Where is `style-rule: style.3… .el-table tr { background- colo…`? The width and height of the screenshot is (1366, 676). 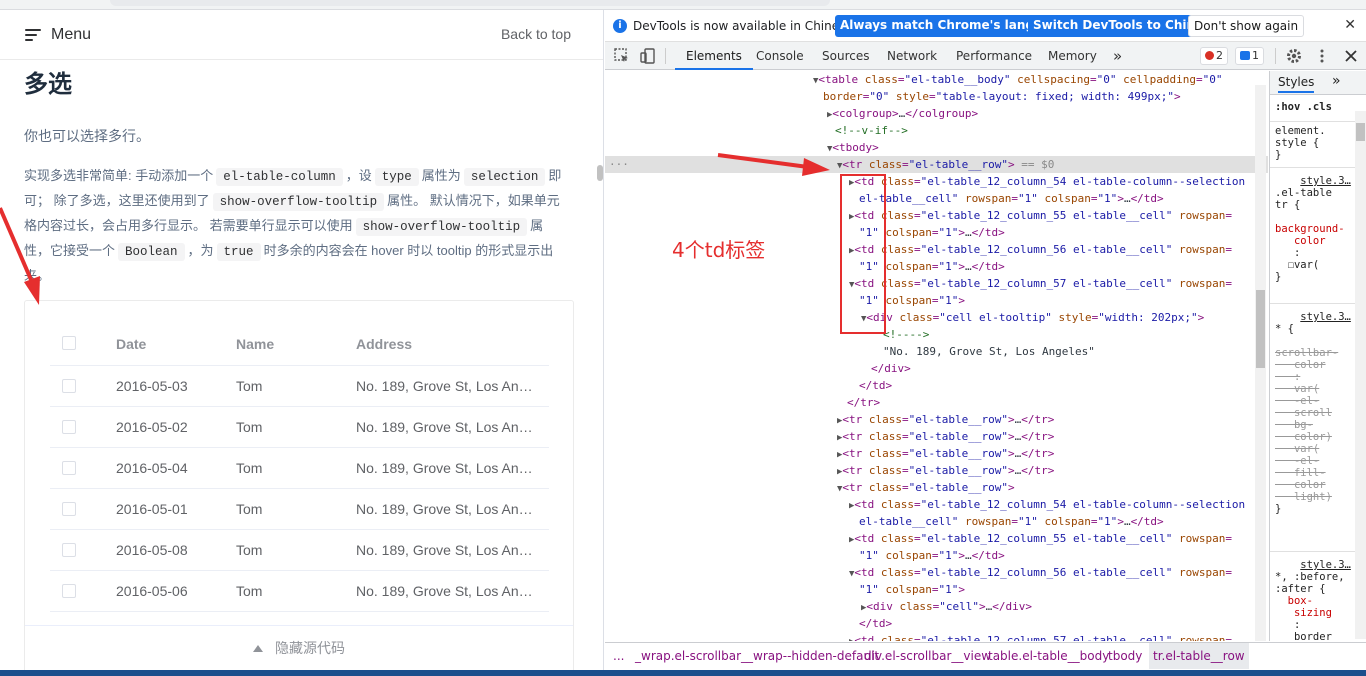
style-rule: style.3… .el-table tr { background- colo… is located at coordinates (1313, 229).